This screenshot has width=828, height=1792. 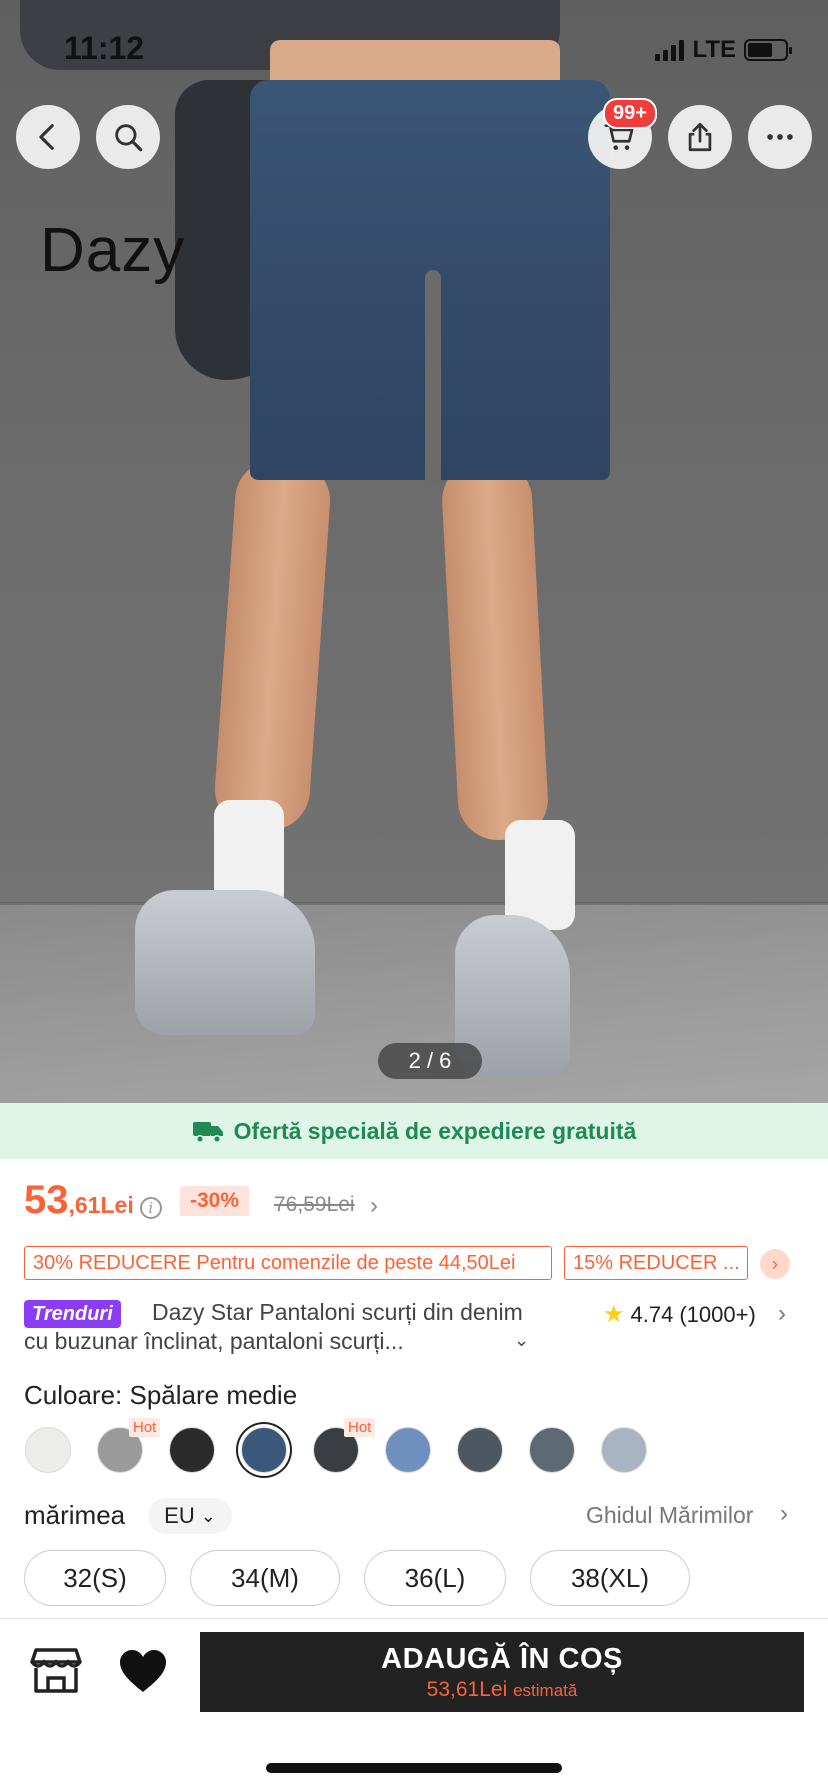 I want to click on home-indicator, so click(x=414, y=1768).